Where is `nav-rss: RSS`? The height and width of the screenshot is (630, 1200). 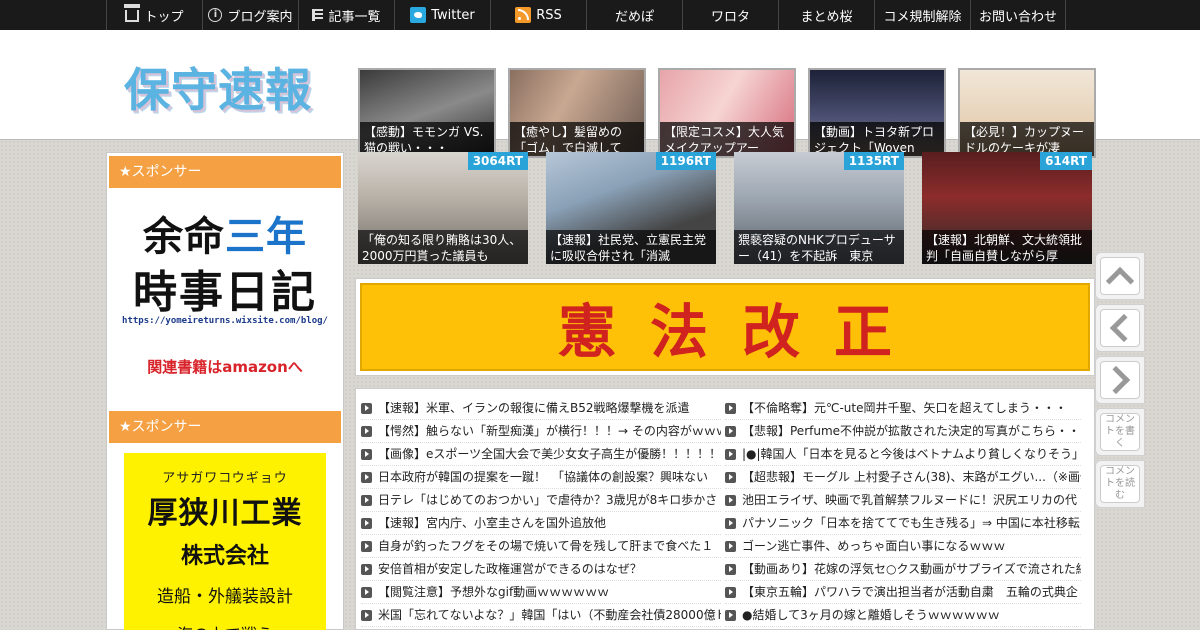 nav-rss: RSS is located at coordinates (538, 15).